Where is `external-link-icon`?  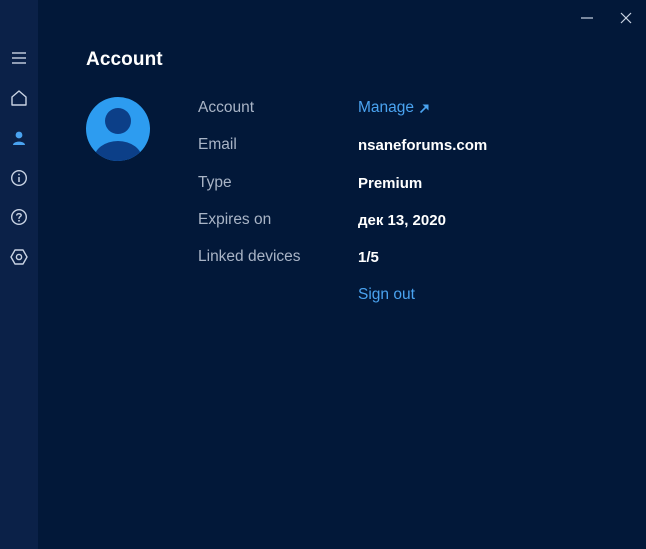 external-link-icon is located at coordinates (424, 108).